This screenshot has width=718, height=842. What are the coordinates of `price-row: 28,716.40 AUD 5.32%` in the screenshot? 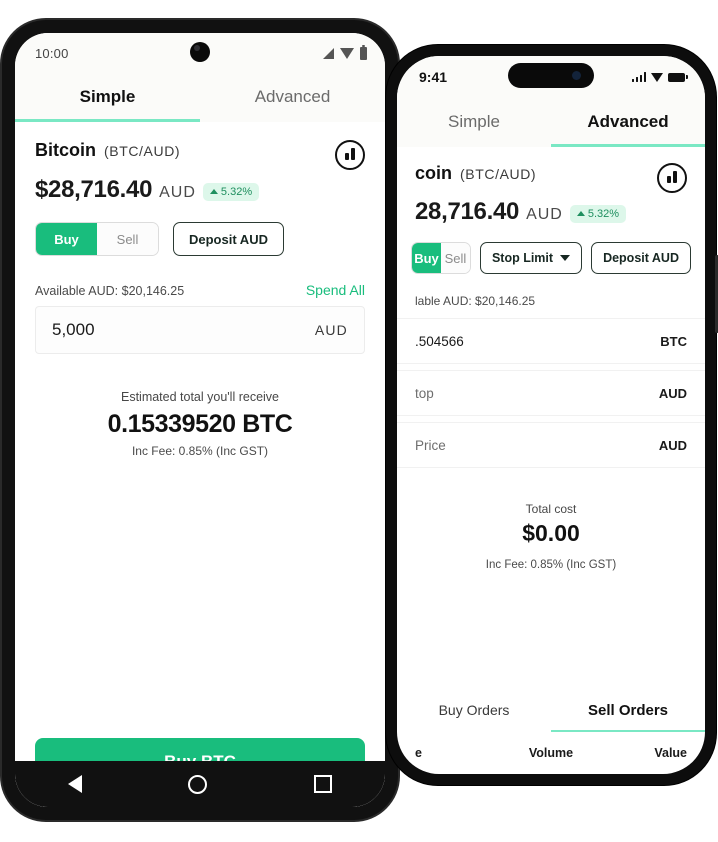 It's located at (551, 209).